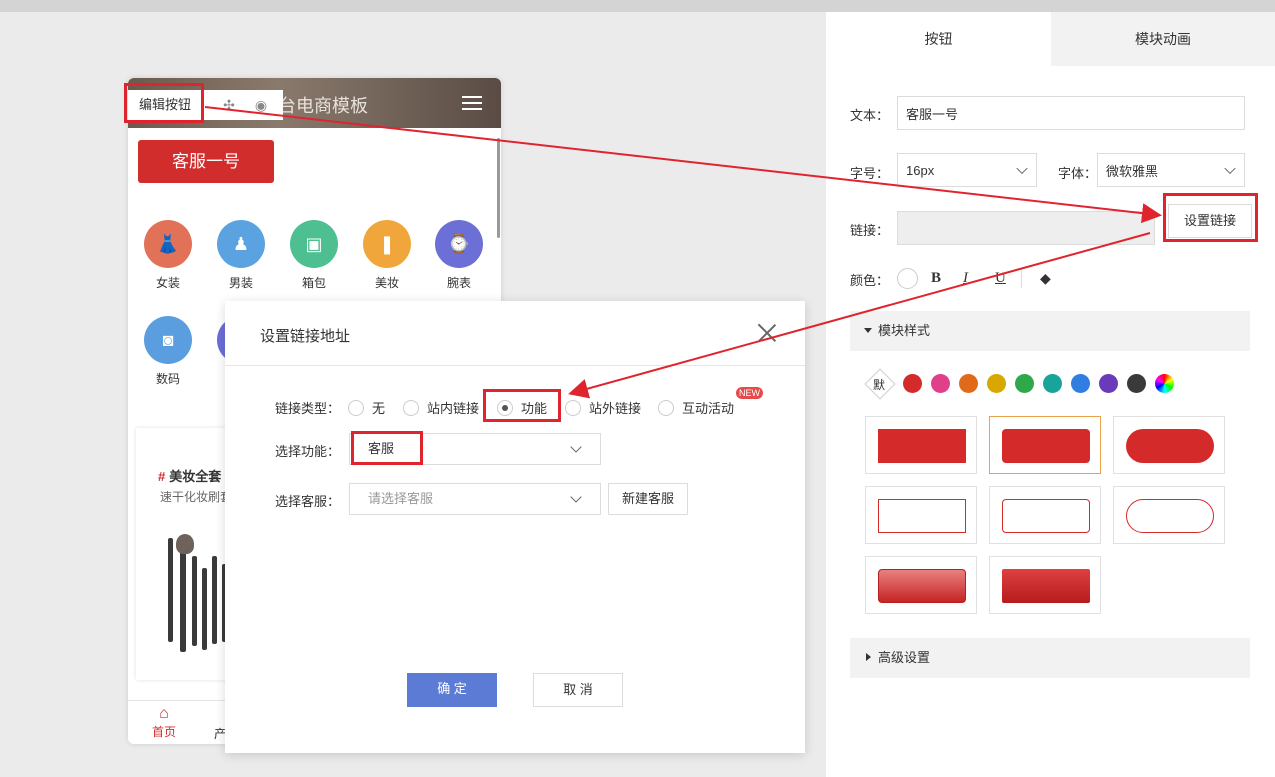 This screenshot has width=1275, height=777. I want to click on arrow-to-function, so click(859, 315).